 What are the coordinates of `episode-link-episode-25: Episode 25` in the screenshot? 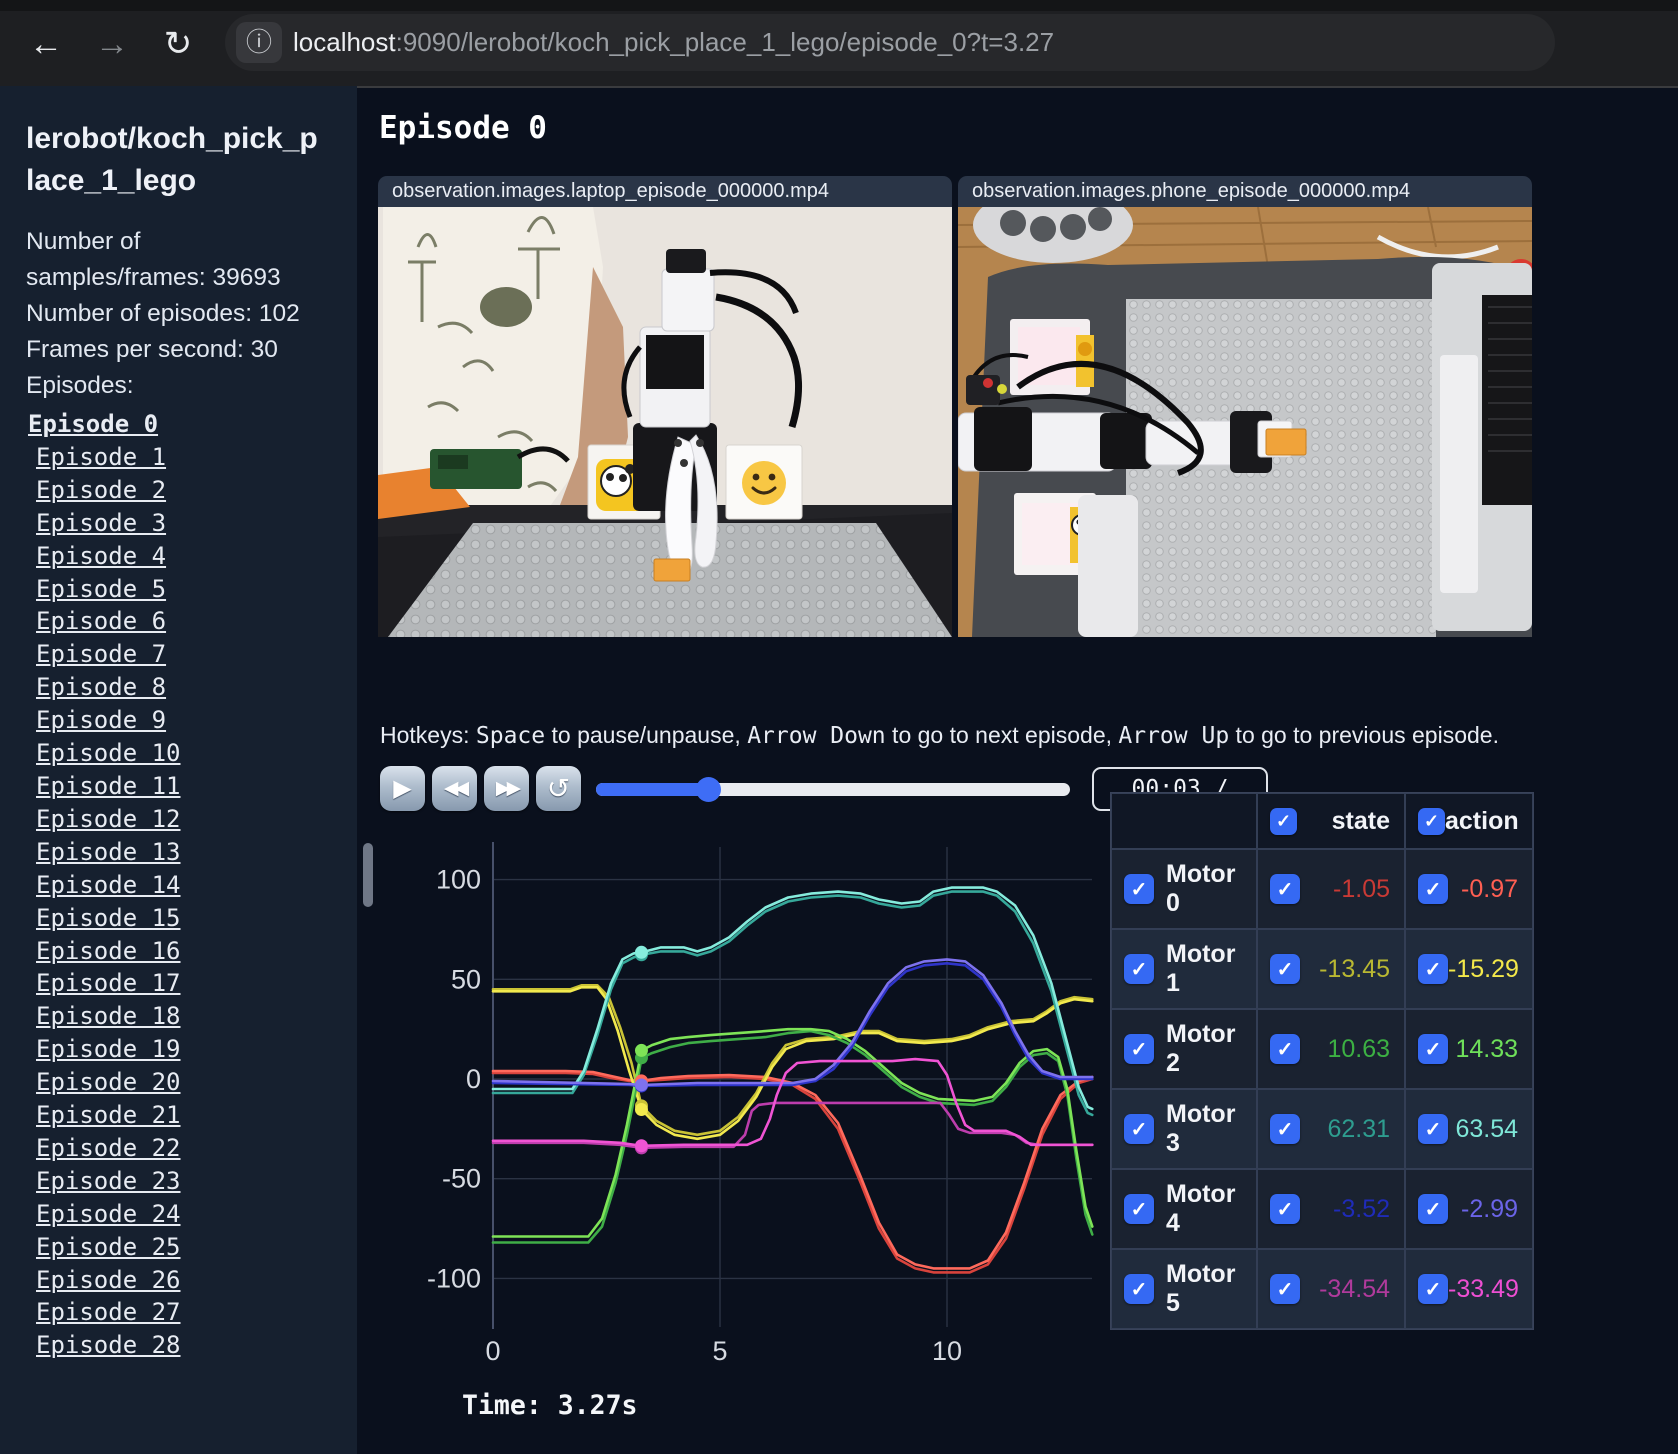 It's located at (186, 1247).